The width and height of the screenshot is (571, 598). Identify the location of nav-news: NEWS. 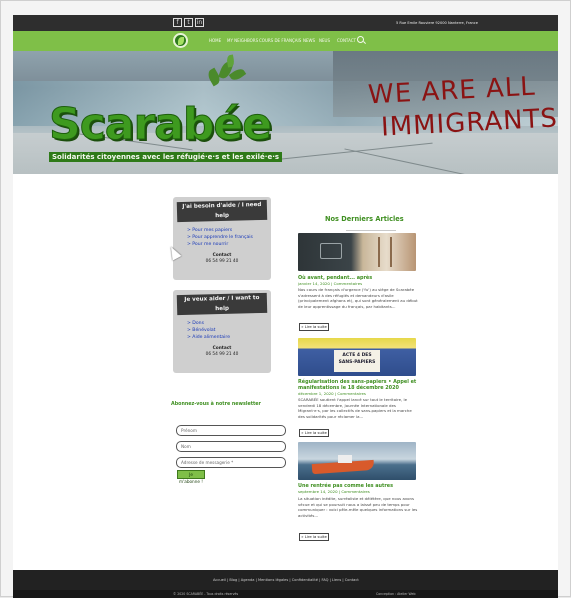
(309, 41).